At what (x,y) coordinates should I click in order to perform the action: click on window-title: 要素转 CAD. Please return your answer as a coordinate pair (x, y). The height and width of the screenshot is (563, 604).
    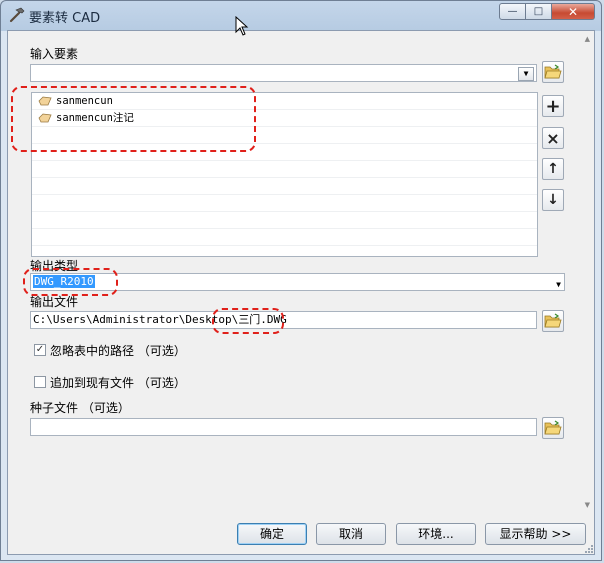
    Looking at the image, I should click on (65, 18).